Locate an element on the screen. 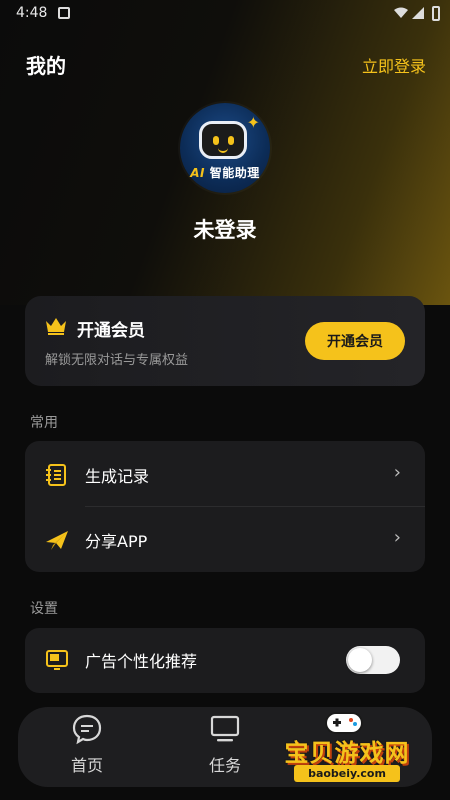  list-item-ad-personalization: 广告个性化推荐 is located at coordinates (225, 659).